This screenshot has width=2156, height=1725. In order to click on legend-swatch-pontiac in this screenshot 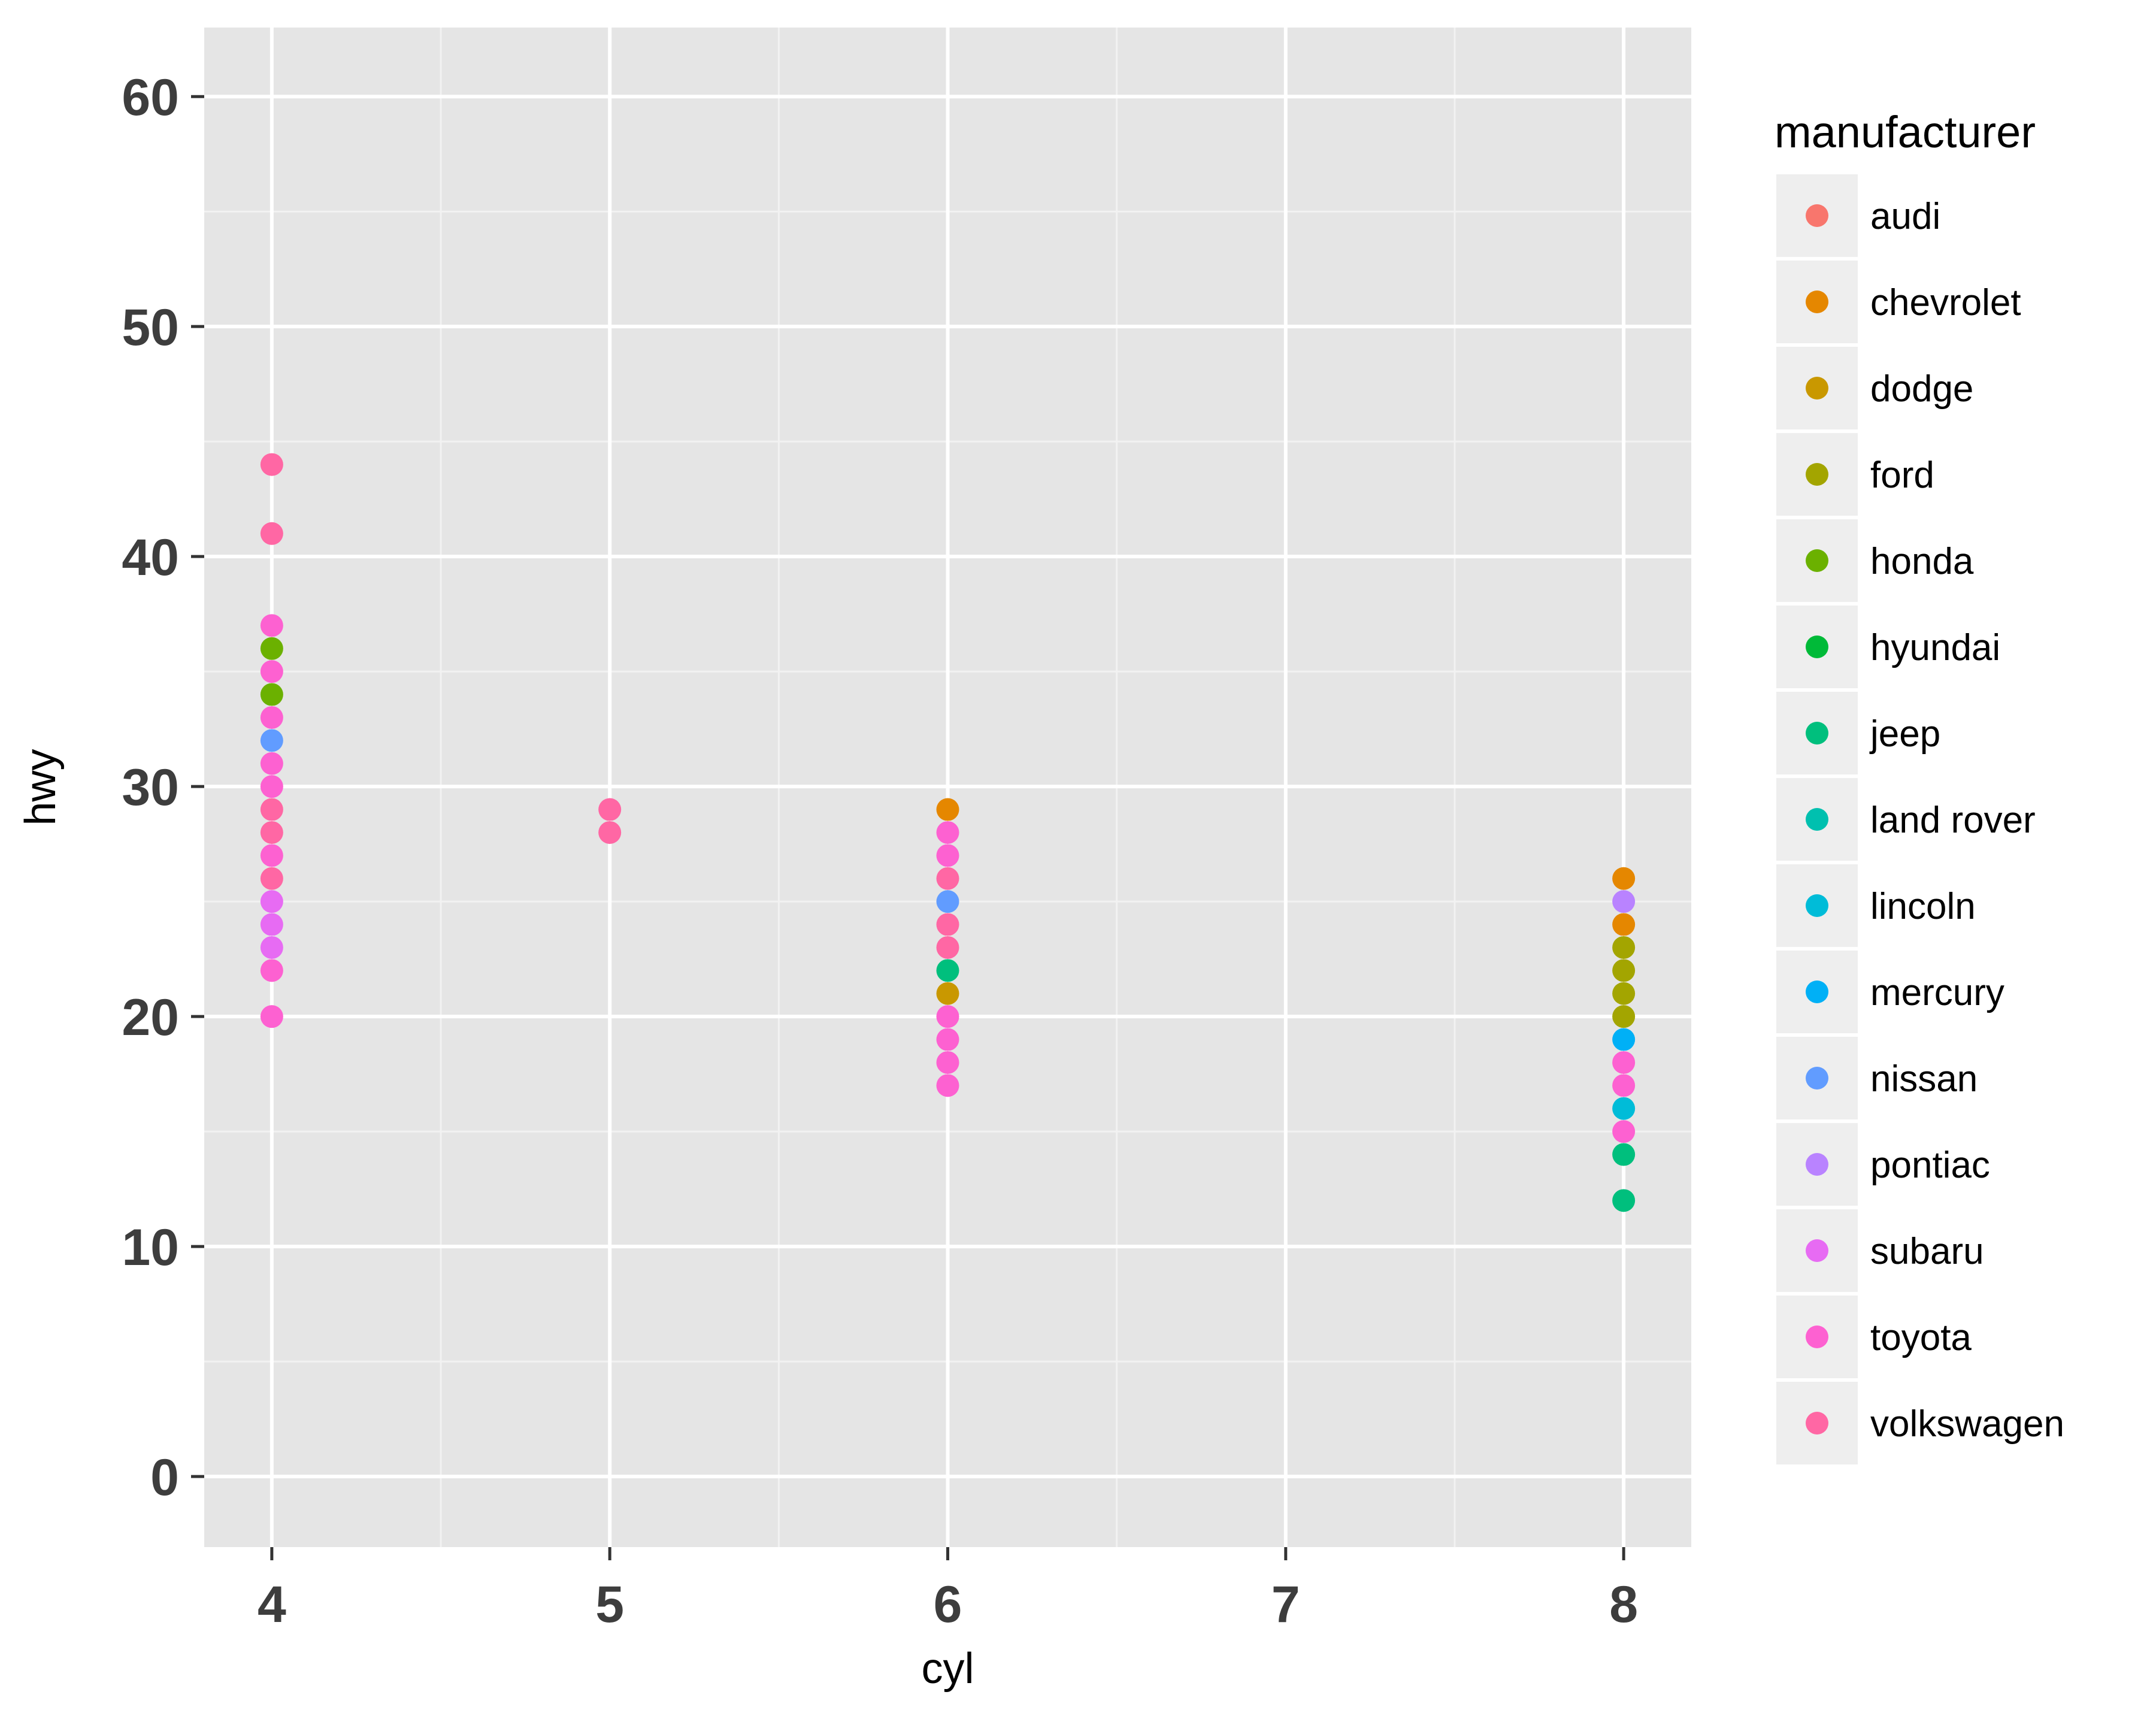, I will do `click(1817, 1164)`.